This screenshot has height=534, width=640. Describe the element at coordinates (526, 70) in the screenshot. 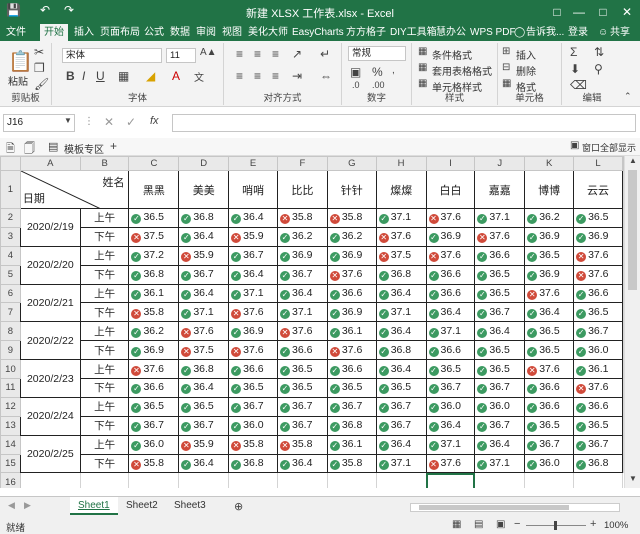

I see `delete-cells-button: 删除` at that location.